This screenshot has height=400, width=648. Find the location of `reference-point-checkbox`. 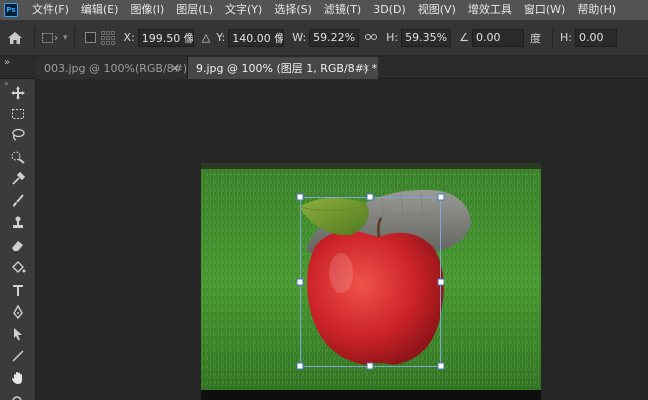

reference-point-checkbox is located at coordinates (90, 37).